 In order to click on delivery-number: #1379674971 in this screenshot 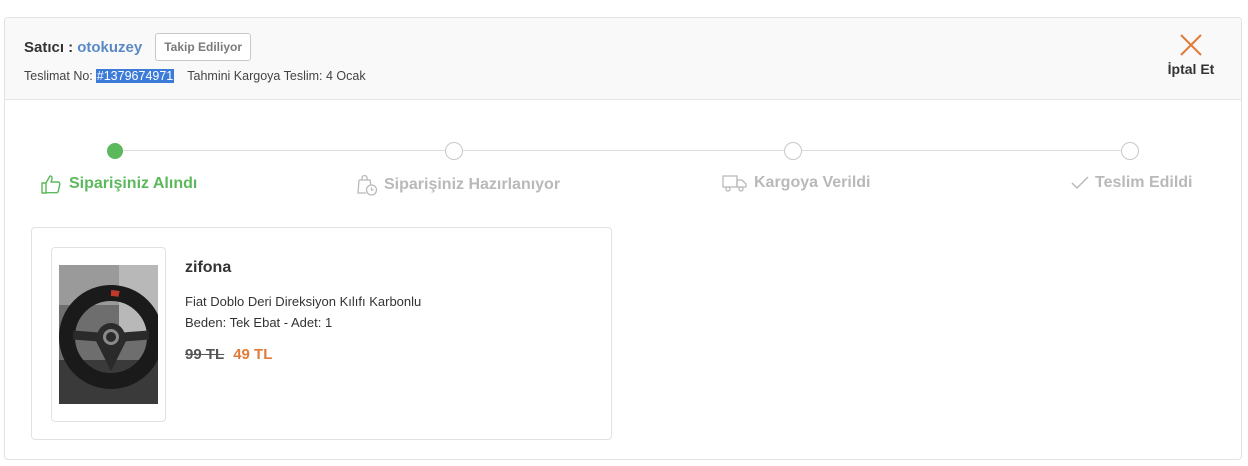, I will do `click(135, 76)`.